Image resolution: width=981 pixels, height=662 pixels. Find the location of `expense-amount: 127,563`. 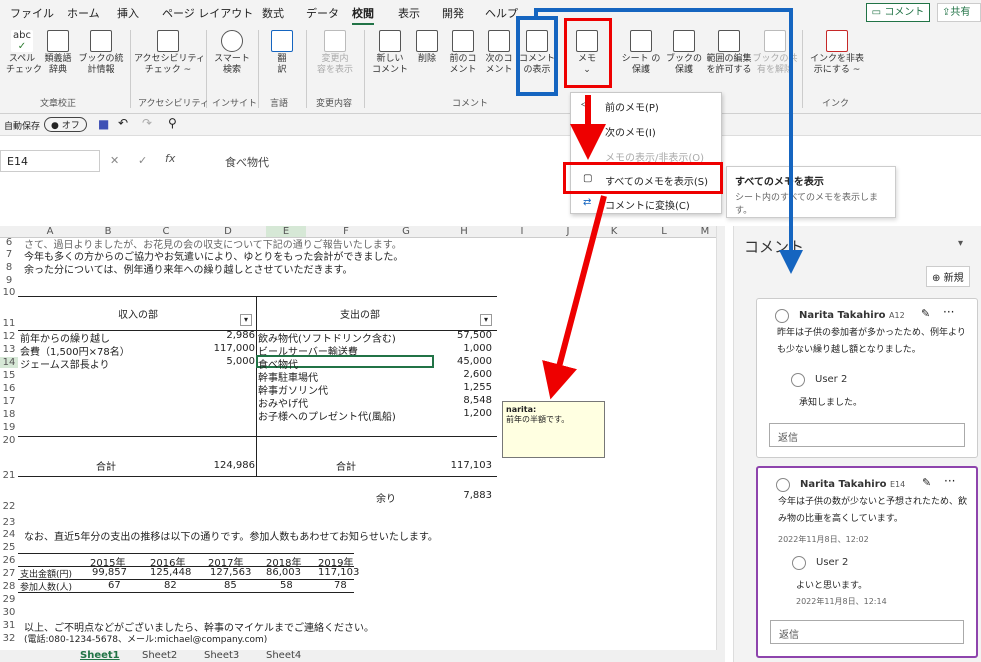

expense-amount: 127,563 is located at coordinates (230, 572).